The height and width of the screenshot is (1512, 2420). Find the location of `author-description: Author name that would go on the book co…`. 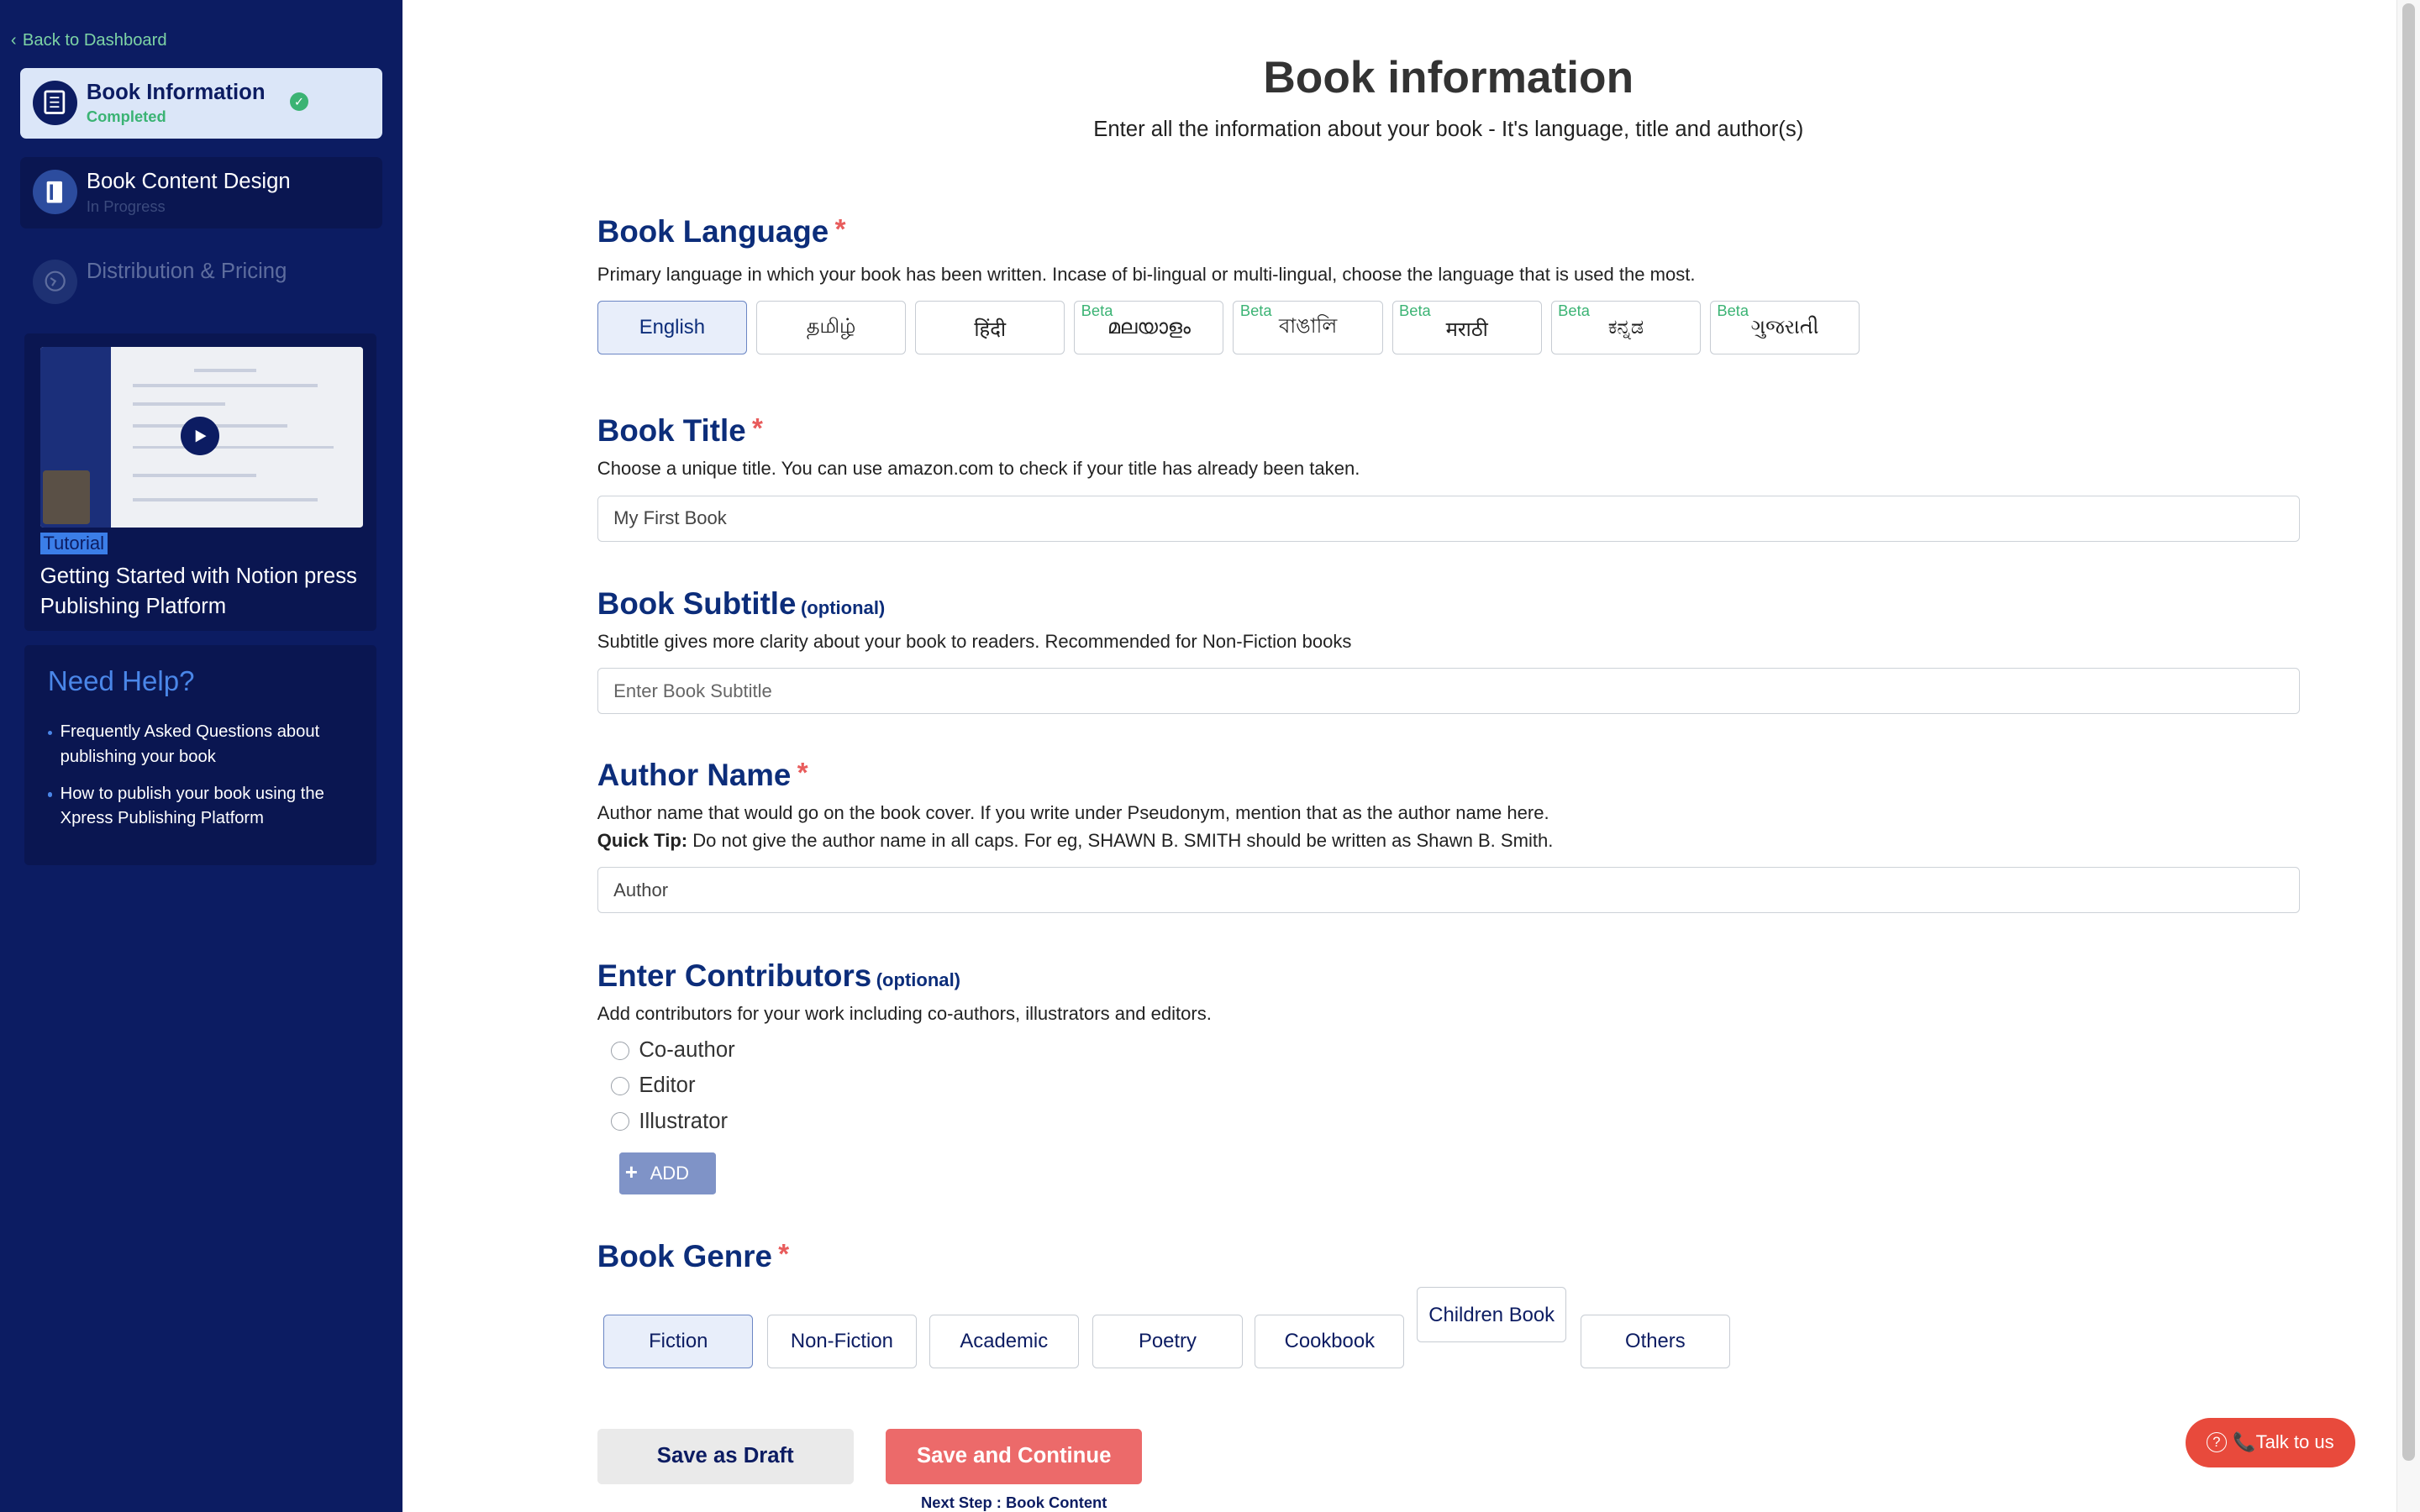

author-description: Author name that would go on the book co… is located at coordinates (1073, 813).